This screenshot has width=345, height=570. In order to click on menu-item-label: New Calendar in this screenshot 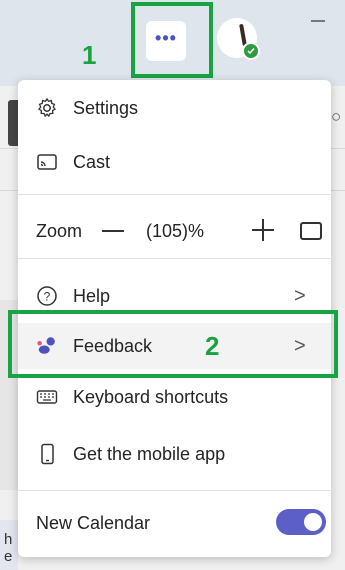, I will do `click(93, 522)`.